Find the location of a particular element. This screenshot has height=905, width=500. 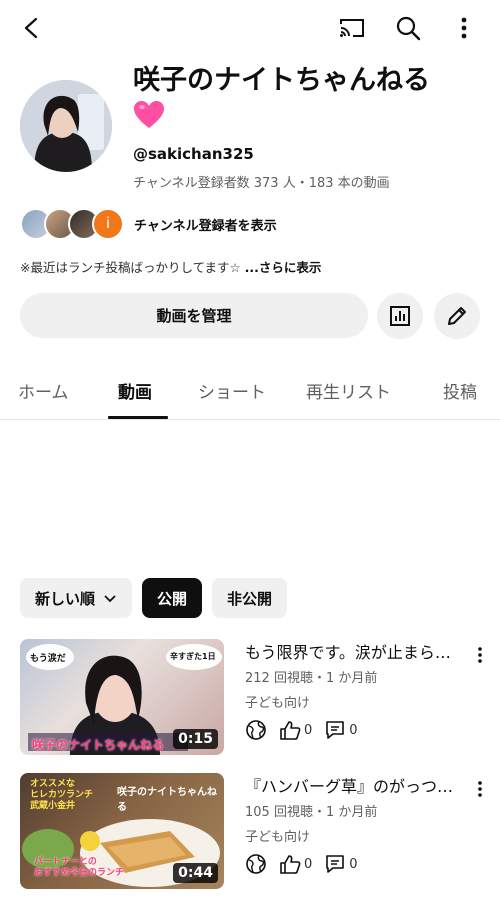

cast-icon is located at coordinates (352, 28).